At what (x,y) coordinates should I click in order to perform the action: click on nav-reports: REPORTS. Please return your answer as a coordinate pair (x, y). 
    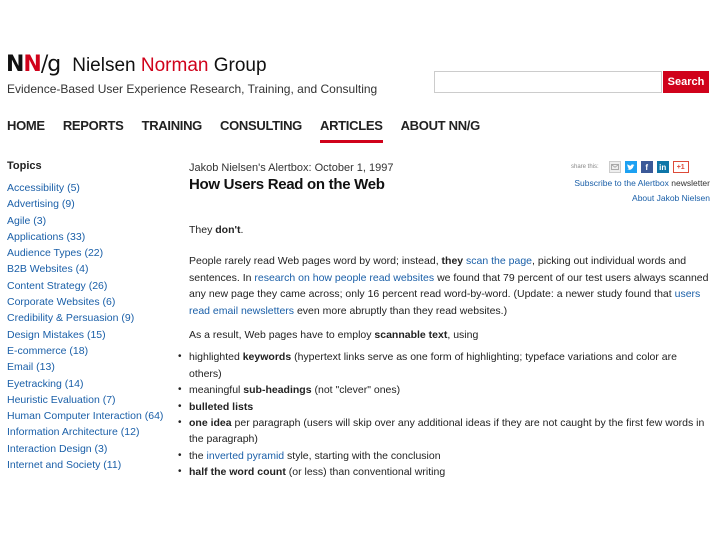
    Looking at the image, I should click on (93, 125).